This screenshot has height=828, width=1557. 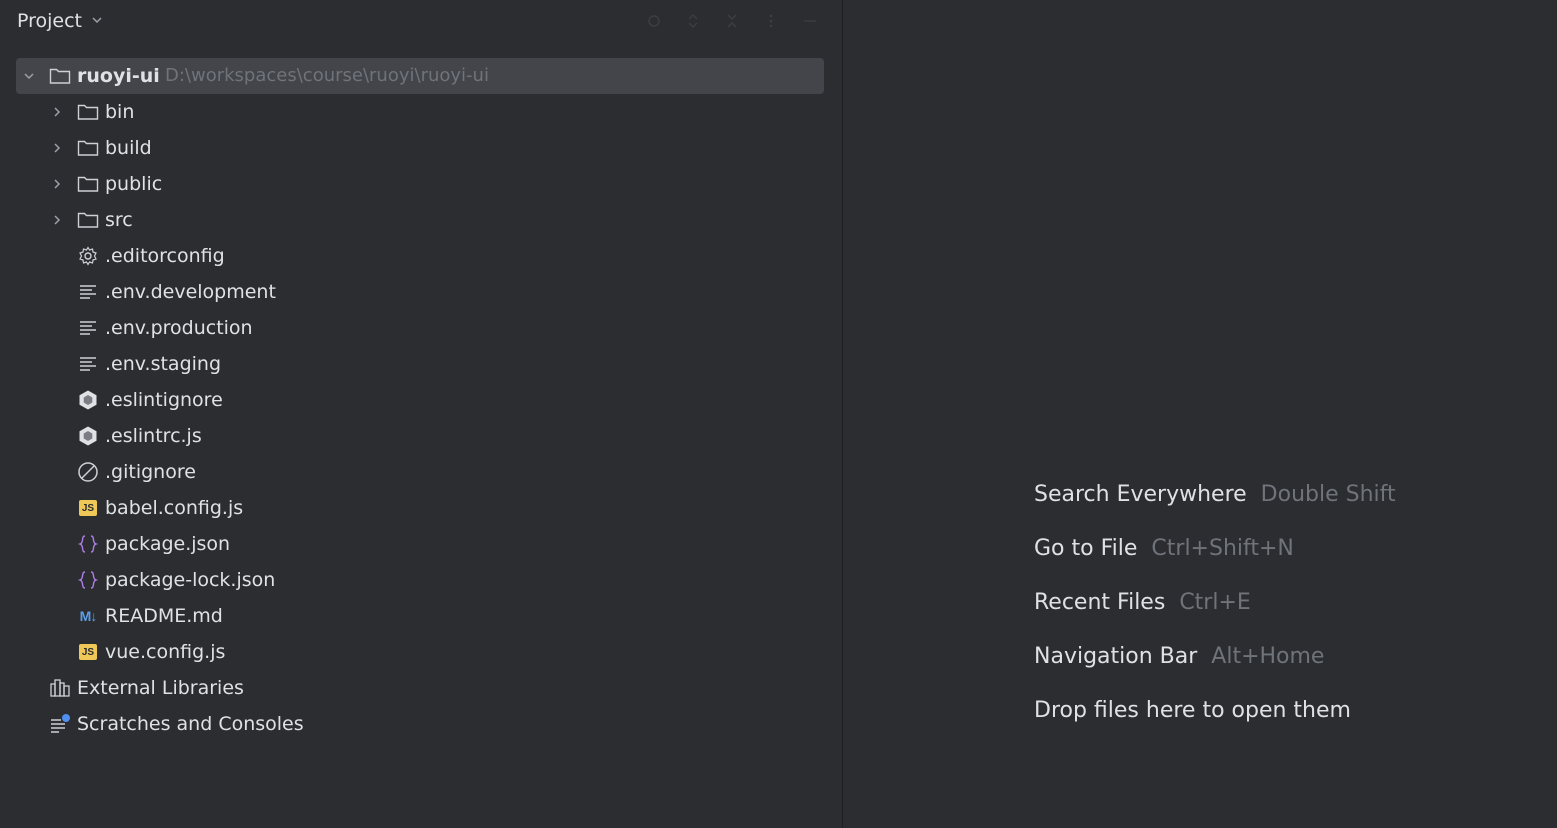 What do you see at coordinates (190, 292) in the screenshot?
I see `tree-label: .env.development` at bounding box center [190, 292].